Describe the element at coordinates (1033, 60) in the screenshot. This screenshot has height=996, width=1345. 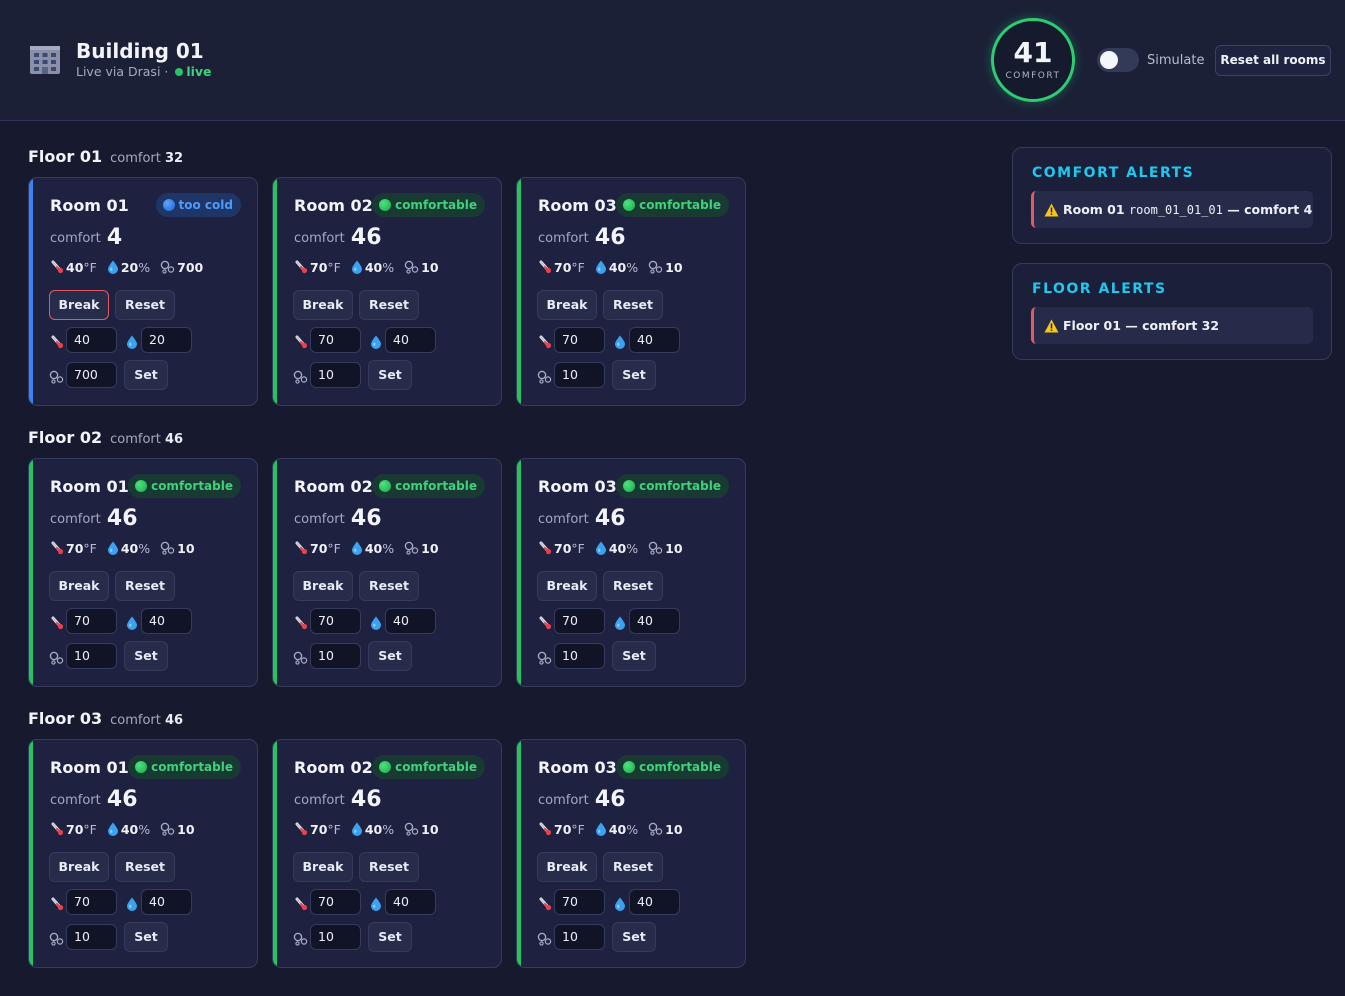
I see `building-comfort-gauge: 41 COMFORT` at that location.